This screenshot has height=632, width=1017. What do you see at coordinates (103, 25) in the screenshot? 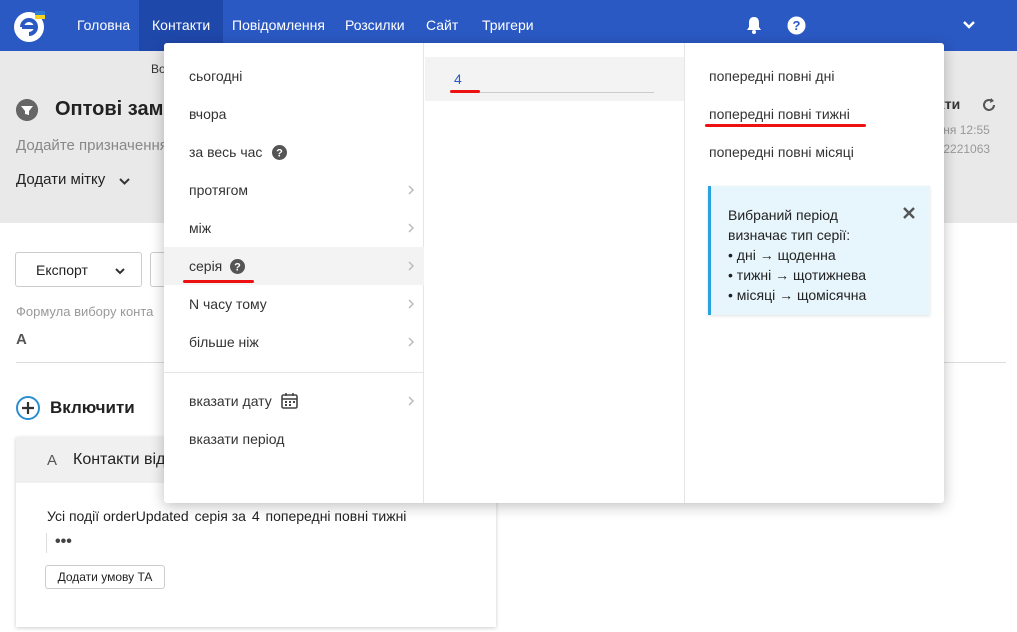
I see `nav-home: Головна` at bounding box center [103, 25].